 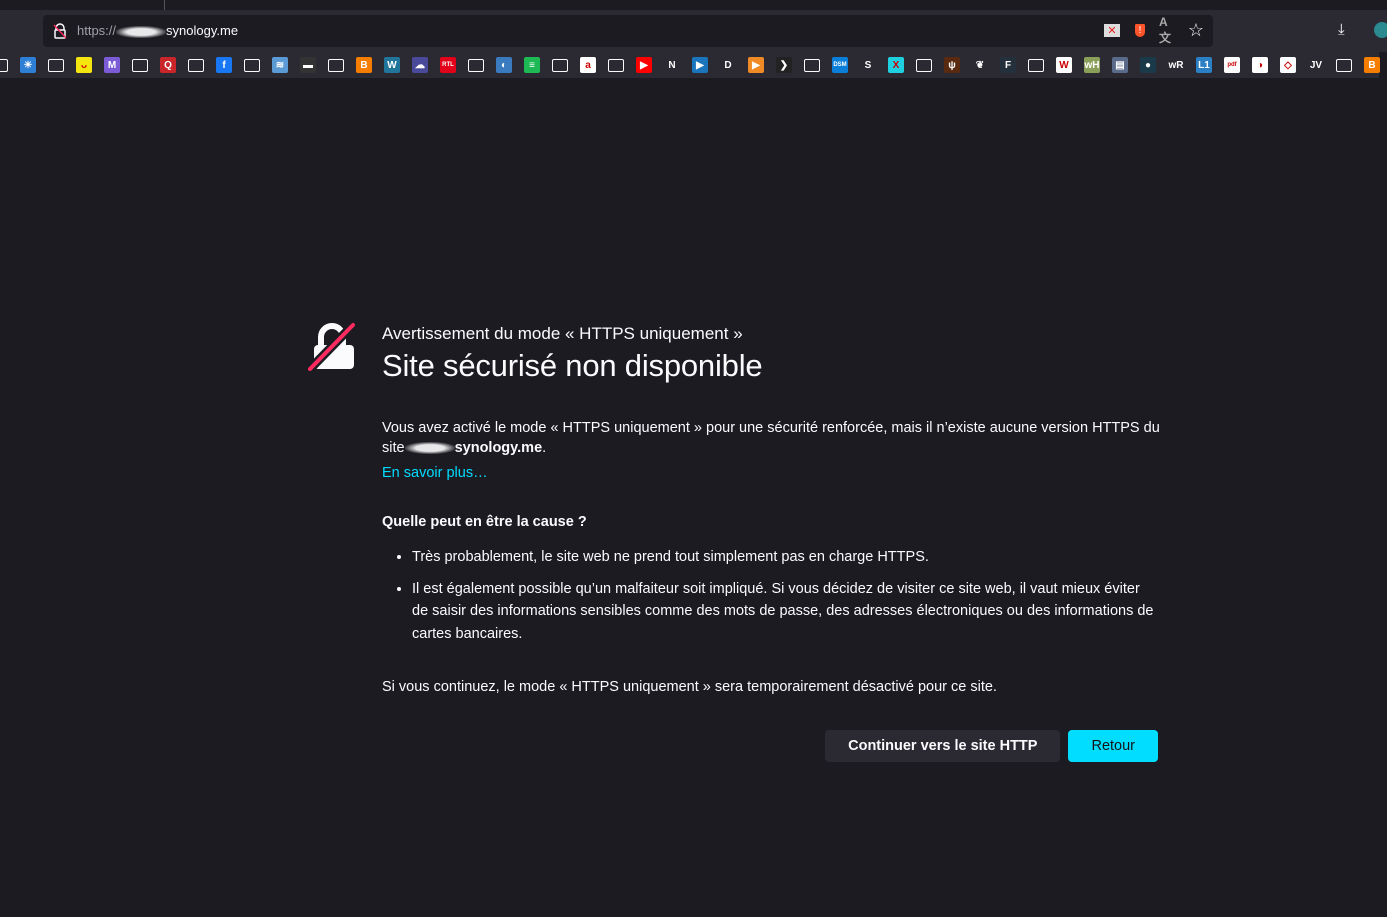 What do you see at coordinates (784, 65) in the screenshot?
I see `bookmark-plex-icon: ❯` at bounding box center [784, 65].